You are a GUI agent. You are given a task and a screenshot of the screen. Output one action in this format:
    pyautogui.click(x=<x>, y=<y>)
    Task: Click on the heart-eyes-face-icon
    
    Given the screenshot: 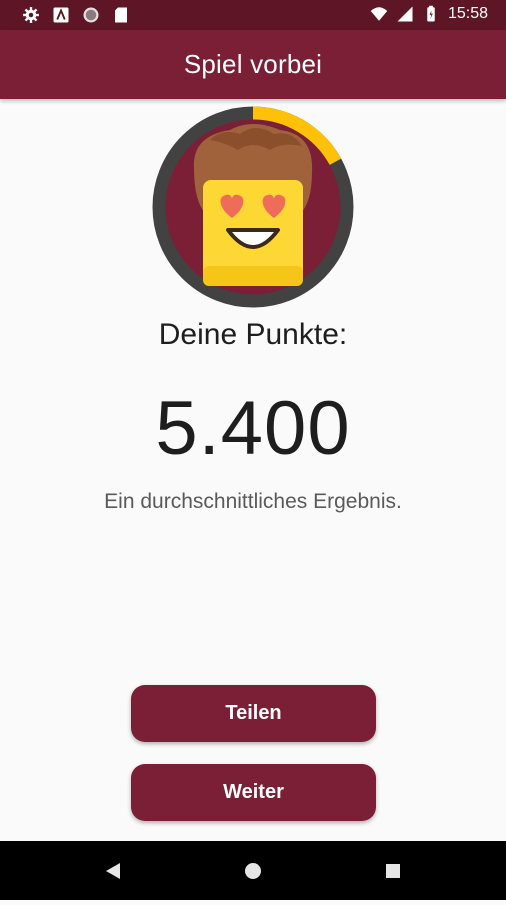 What is the action you would take?
    pyautogui.click(x=253, y=205)
    